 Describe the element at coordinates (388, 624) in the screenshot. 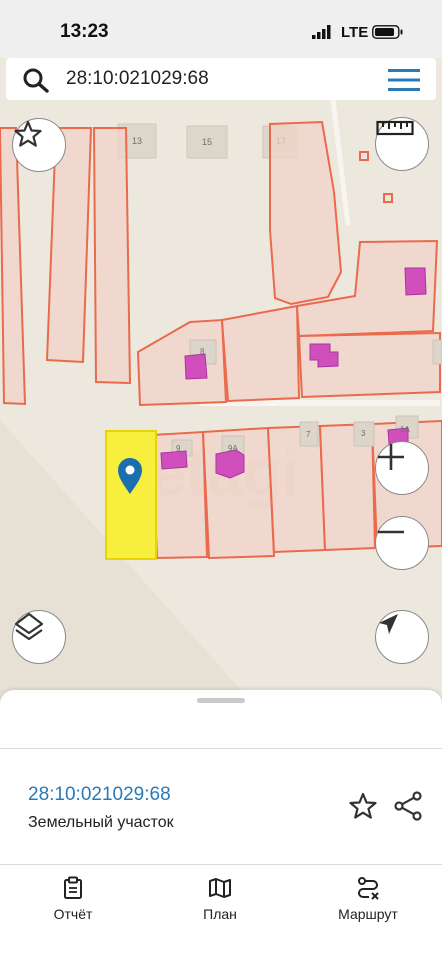

I see `navigation-arrow-icon` at that location.